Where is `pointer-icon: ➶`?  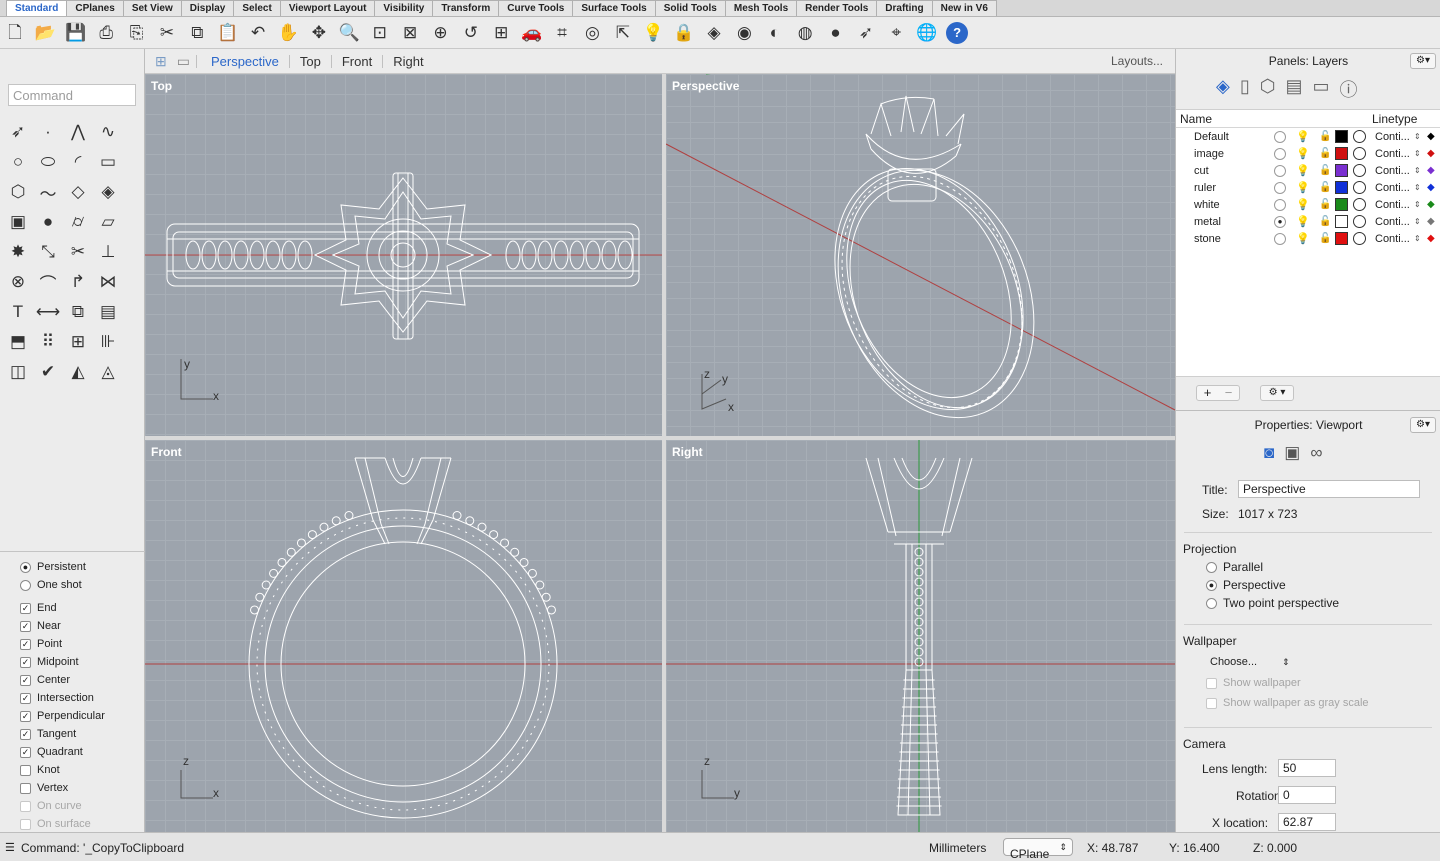 pointer-icon: ➶ is located at coordinates (866, 33).